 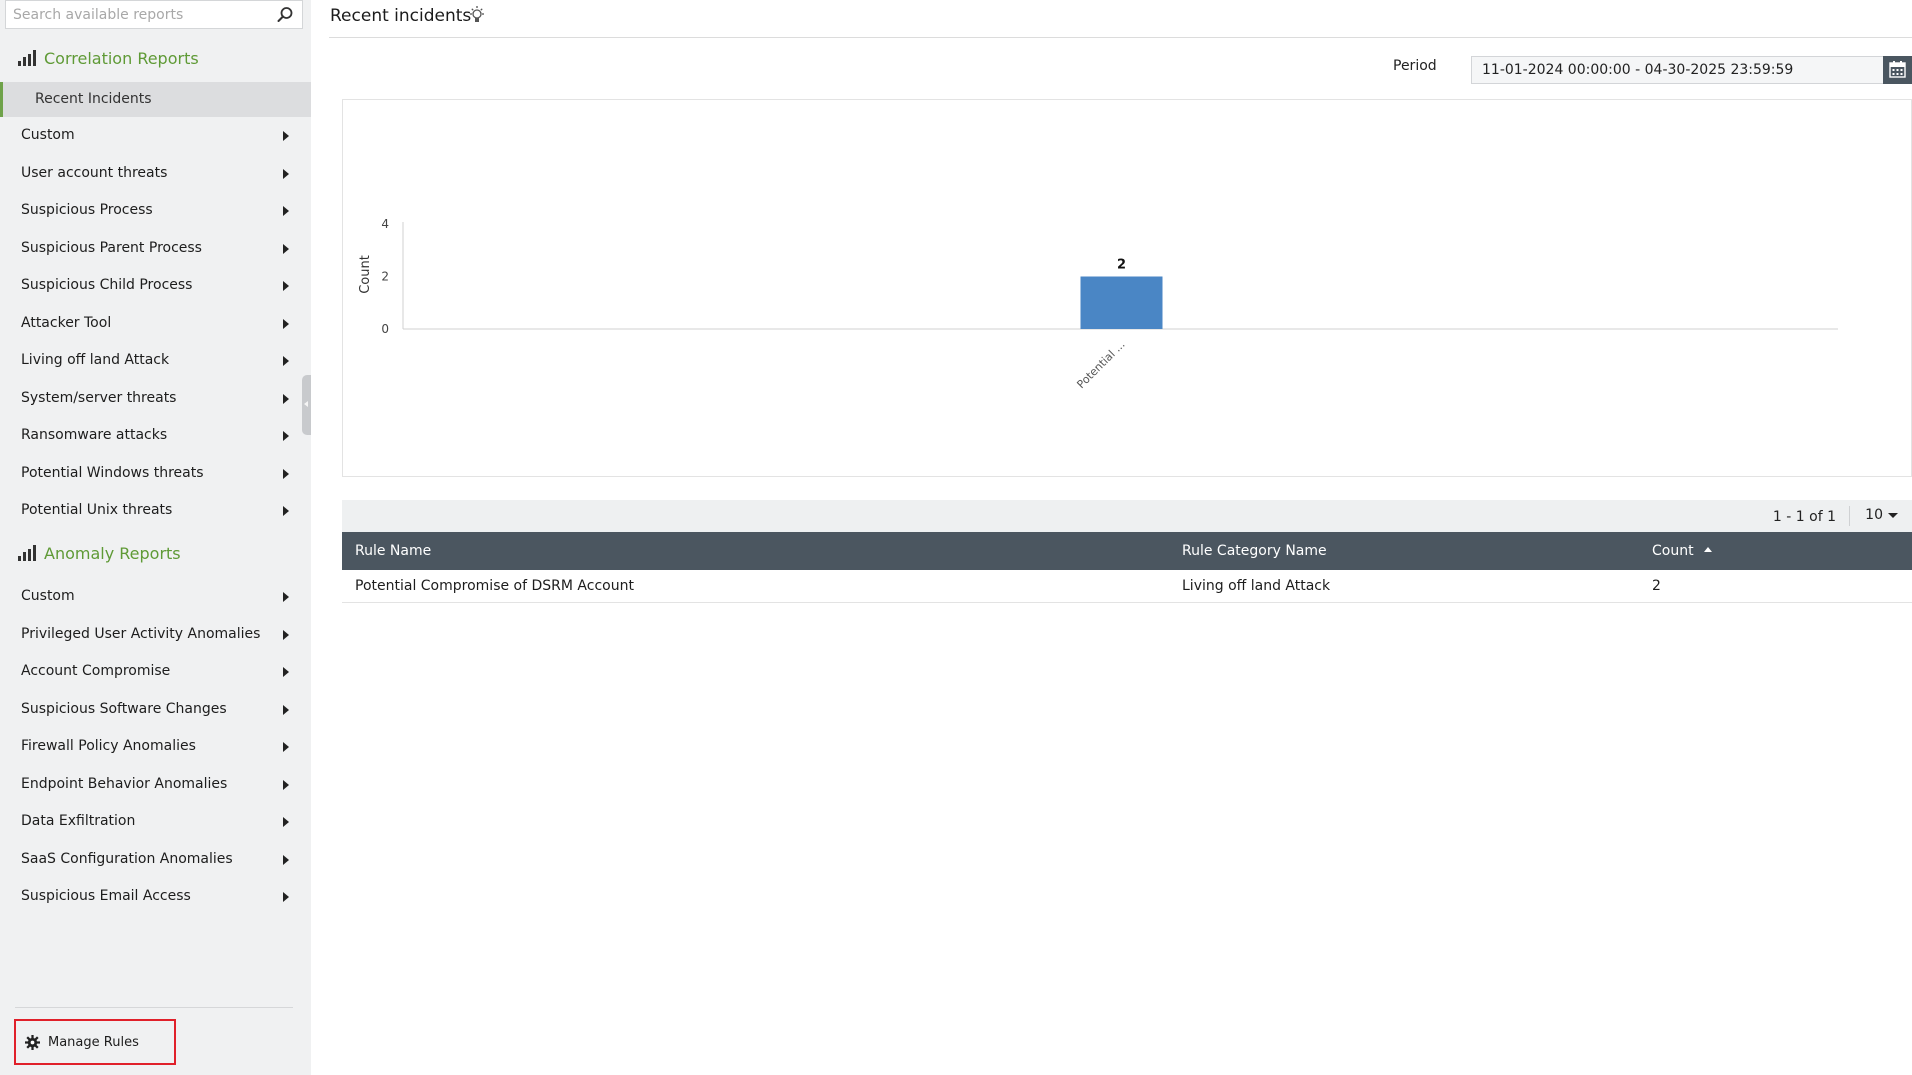 What do you see at coordinates (1127, 551) in the screenshot?
I see `grid-header: Rule Name Rule Category Name Count` at bounding box center [1127, 551].